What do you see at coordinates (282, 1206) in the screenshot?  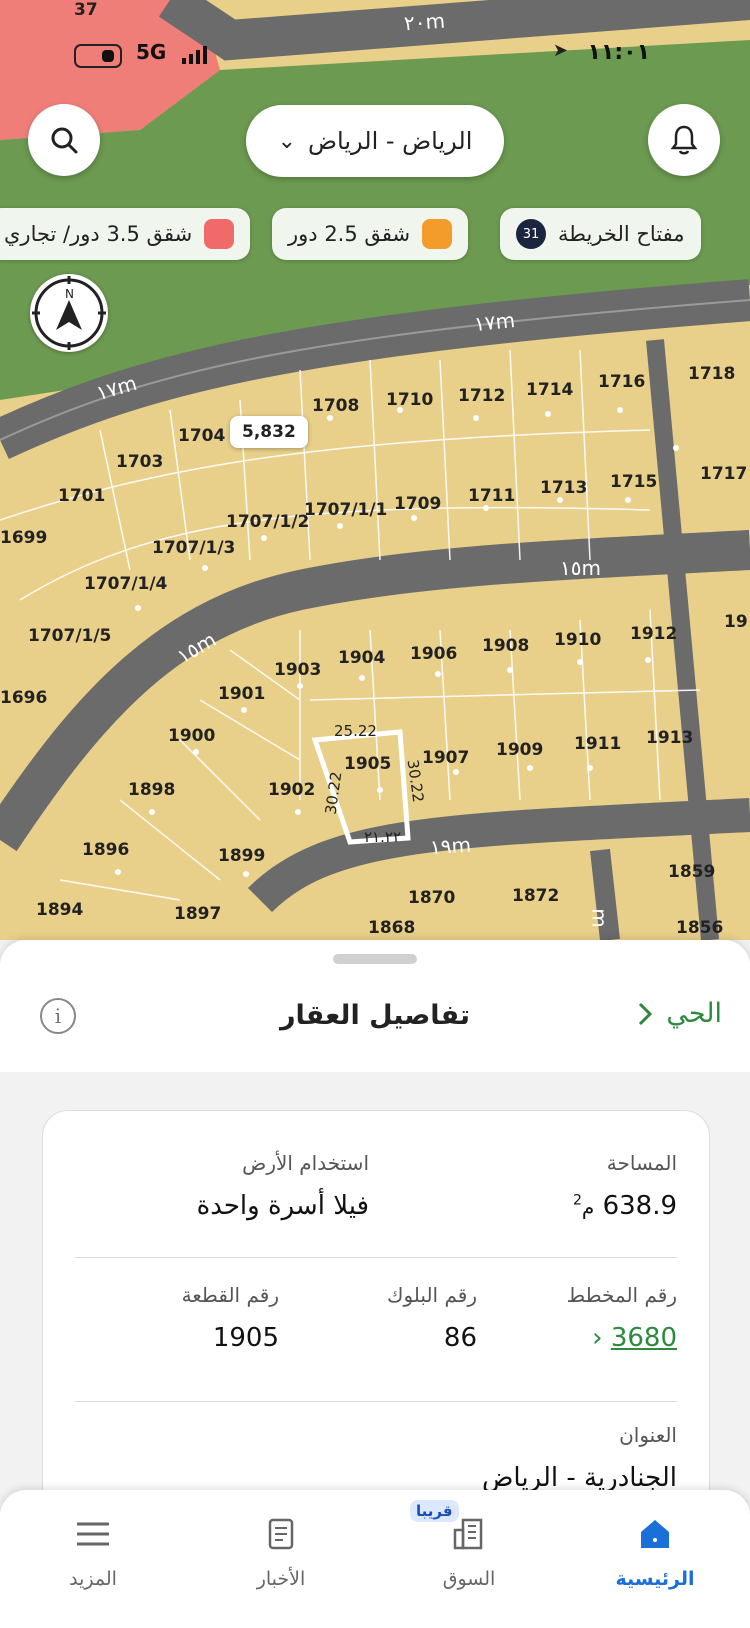 I see `land-use-value: فيلا أسرة واحدة` at bounding box center [282, 1206].